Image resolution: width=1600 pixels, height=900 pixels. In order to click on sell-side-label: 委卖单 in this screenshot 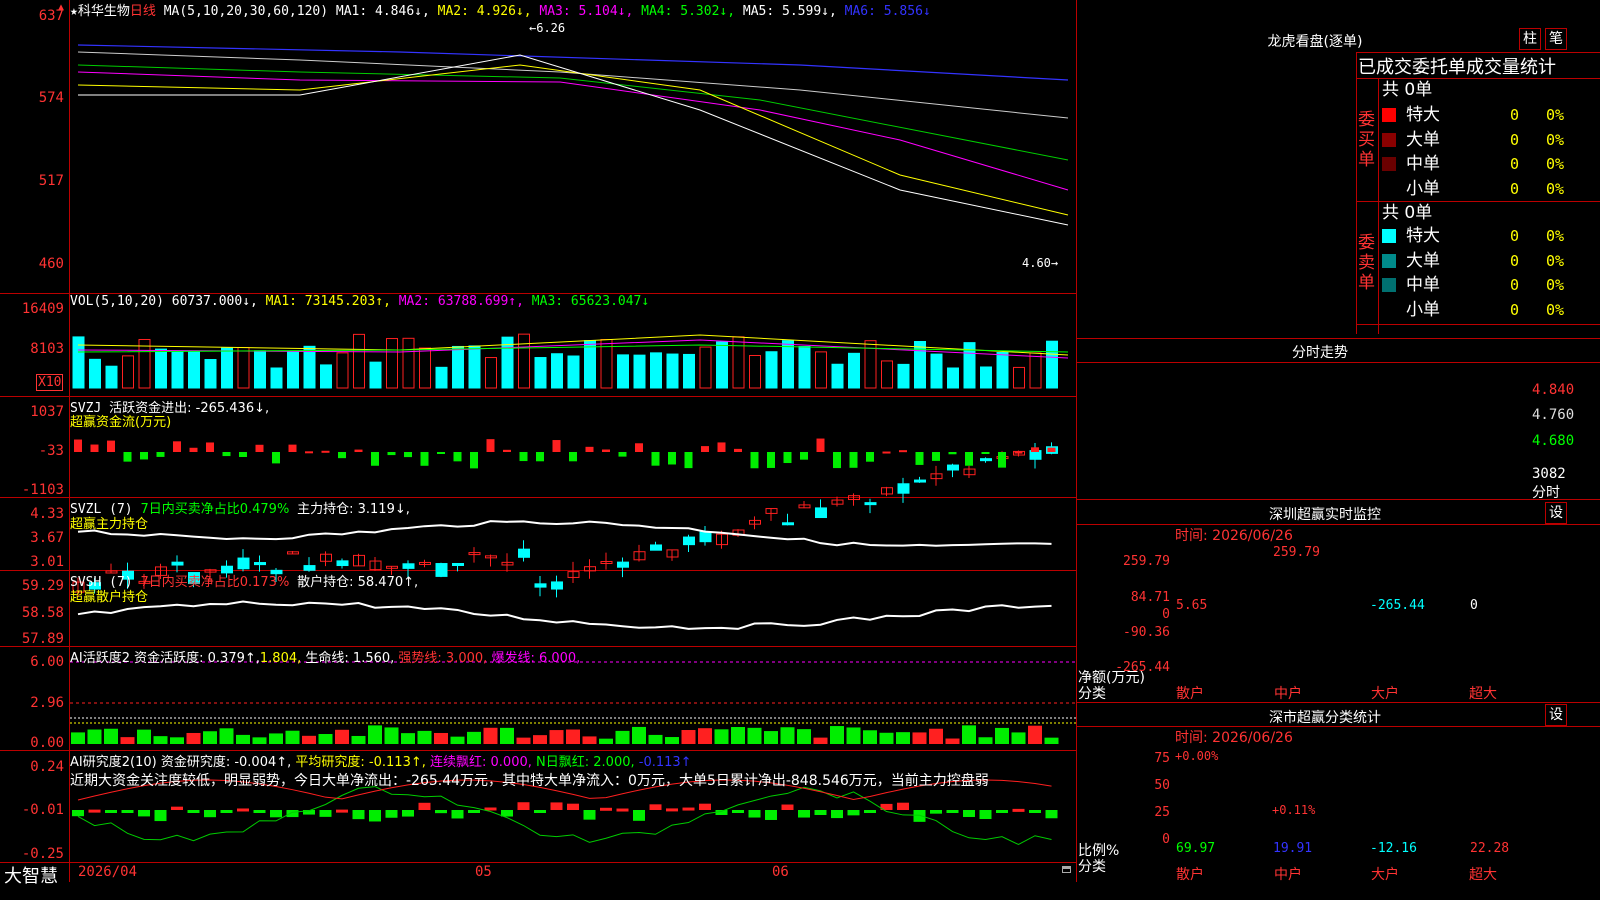, I will do `click(1366, 263)`.